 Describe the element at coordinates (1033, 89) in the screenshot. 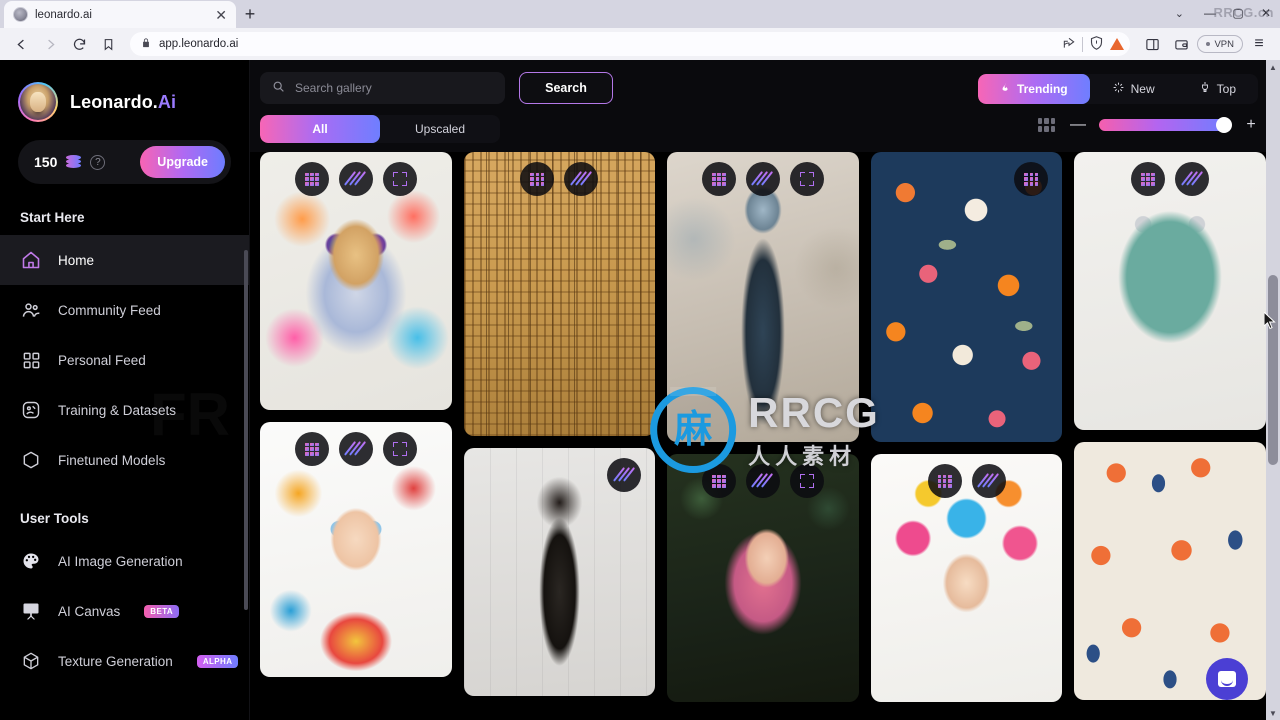

I see `tab-trending: Trending` at that location.